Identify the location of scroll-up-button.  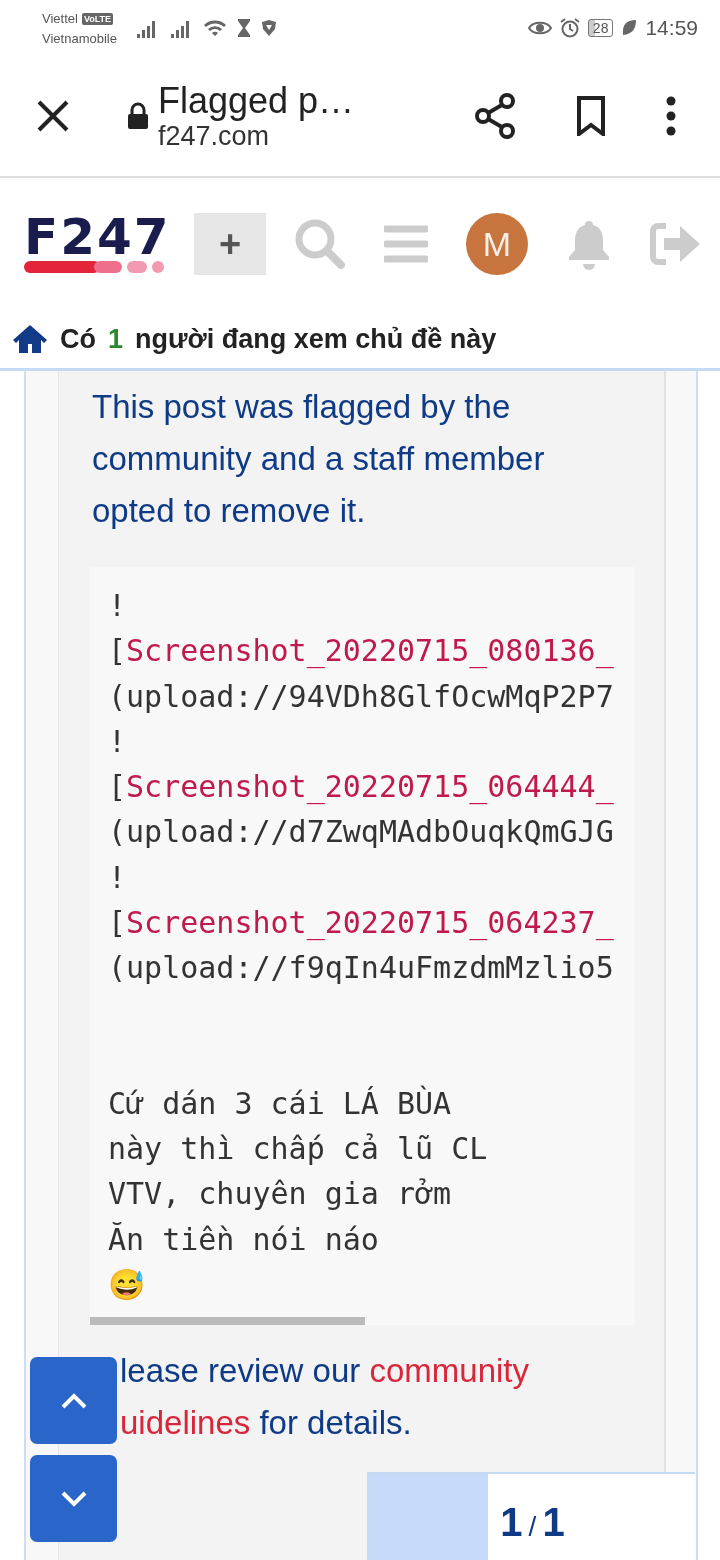
(73, 1400).